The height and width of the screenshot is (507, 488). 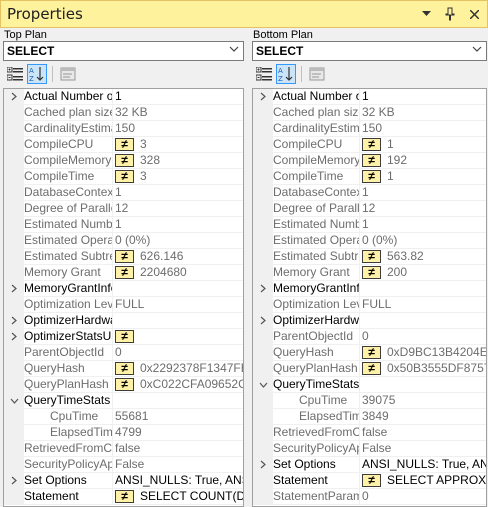 What do you see at coordinates (178, 256) in the screenshot?
I see `property-value: ≠ 626.146` at bounding box center [178, 256].